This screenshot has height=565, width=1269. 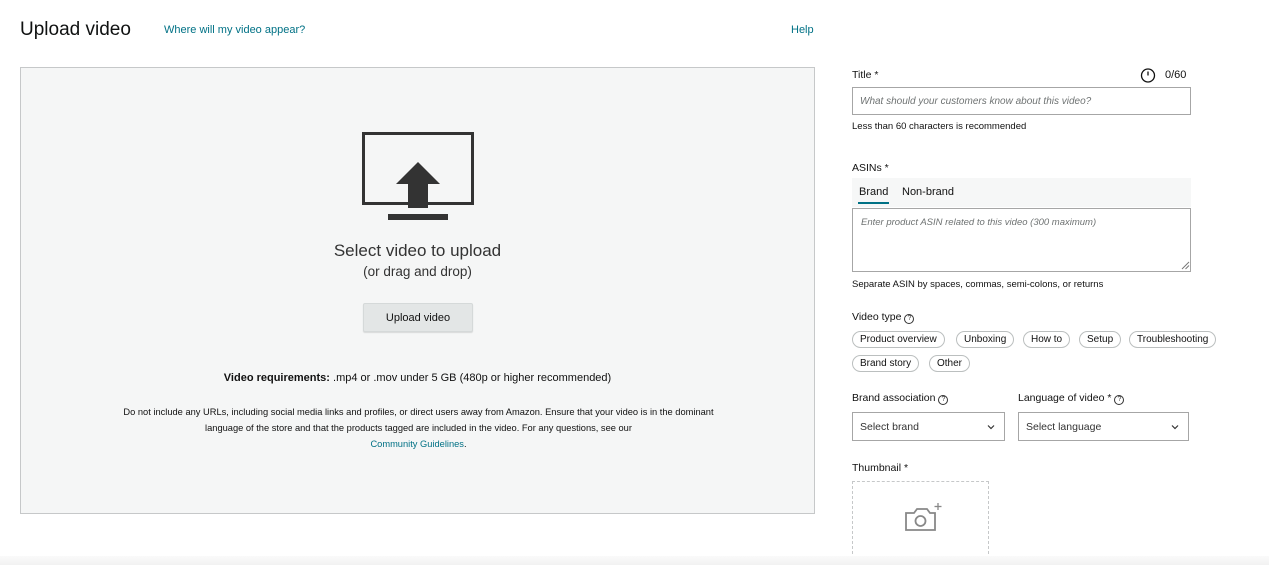 I want to click on title-label: Title *, so click(x=865, y=75).